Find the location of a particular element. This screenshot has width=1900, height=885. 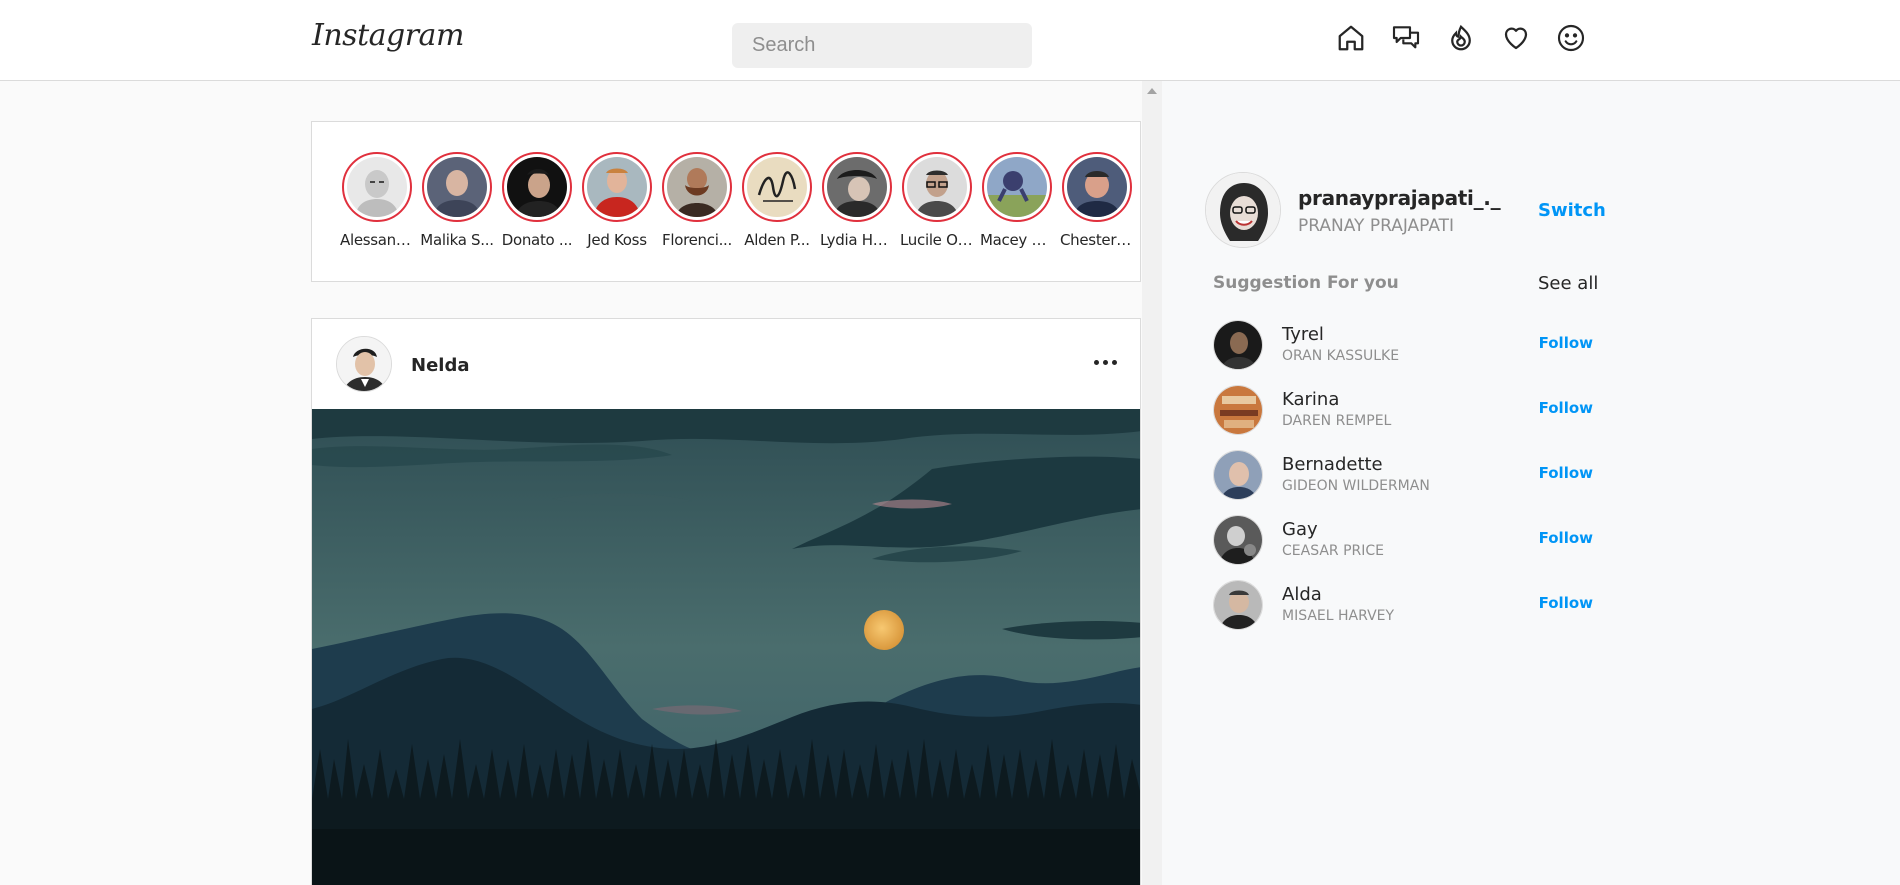

story-name: Jed Koss is located at coordinates (617, 240).